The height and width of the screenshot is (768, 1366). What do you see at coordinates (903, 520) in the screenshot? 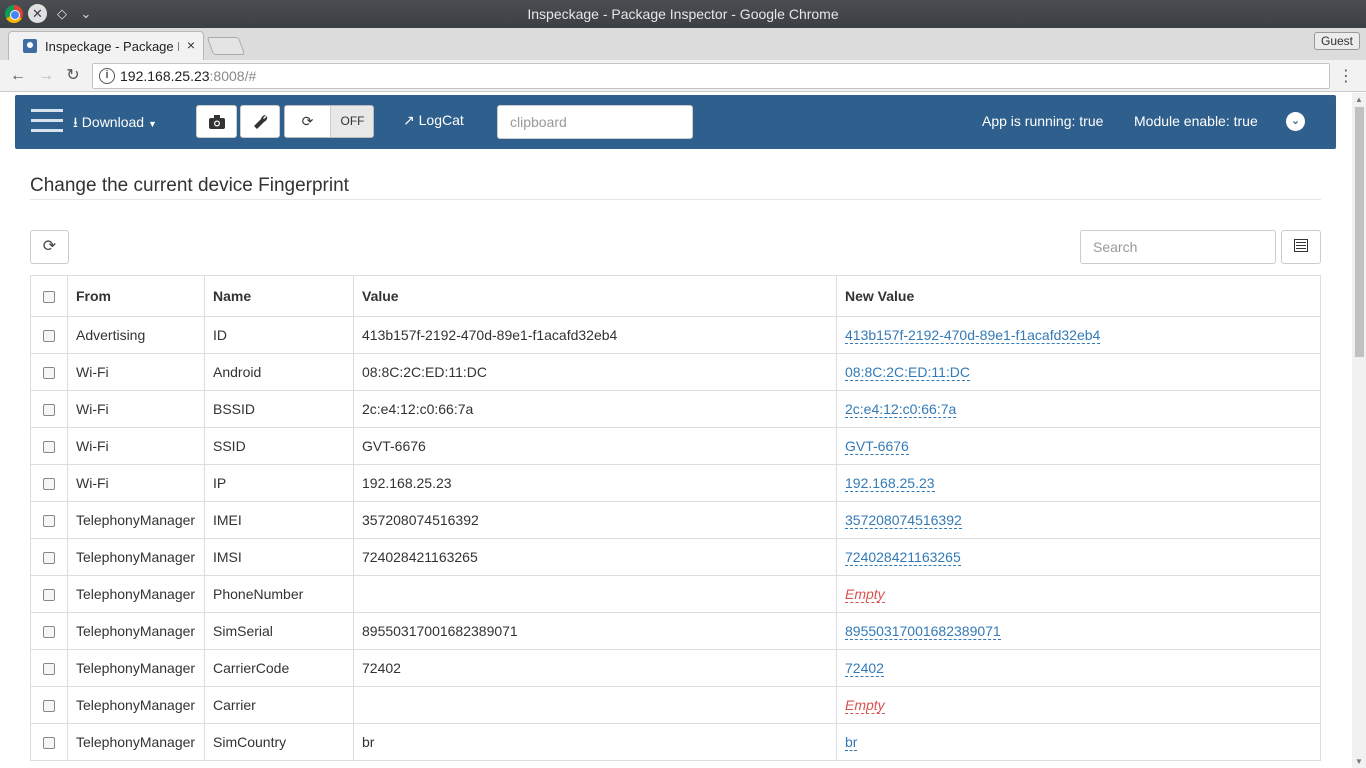
I see `new-value-editable: 357208074516392` at bounding box center [903, 520].